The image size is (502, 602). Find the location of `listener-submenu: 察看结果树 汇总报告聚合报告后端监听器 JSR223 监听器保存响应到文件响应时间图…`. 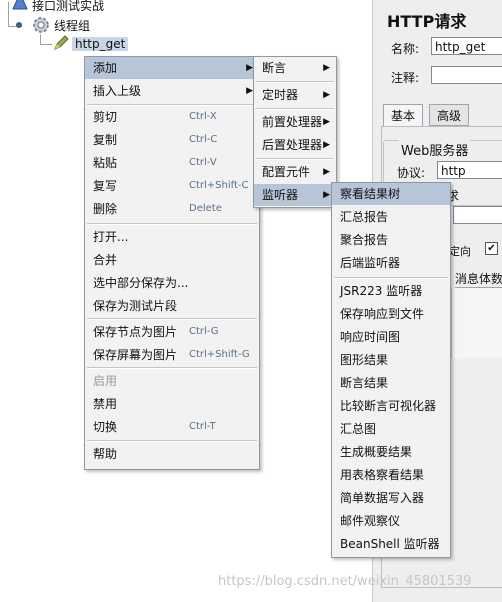

listener-submenu: 察看结果树 汇总报告聚合报告后端监听器 JSR223 监听器保存响应到文件响应时间图… is located at coordinates (391, 370).